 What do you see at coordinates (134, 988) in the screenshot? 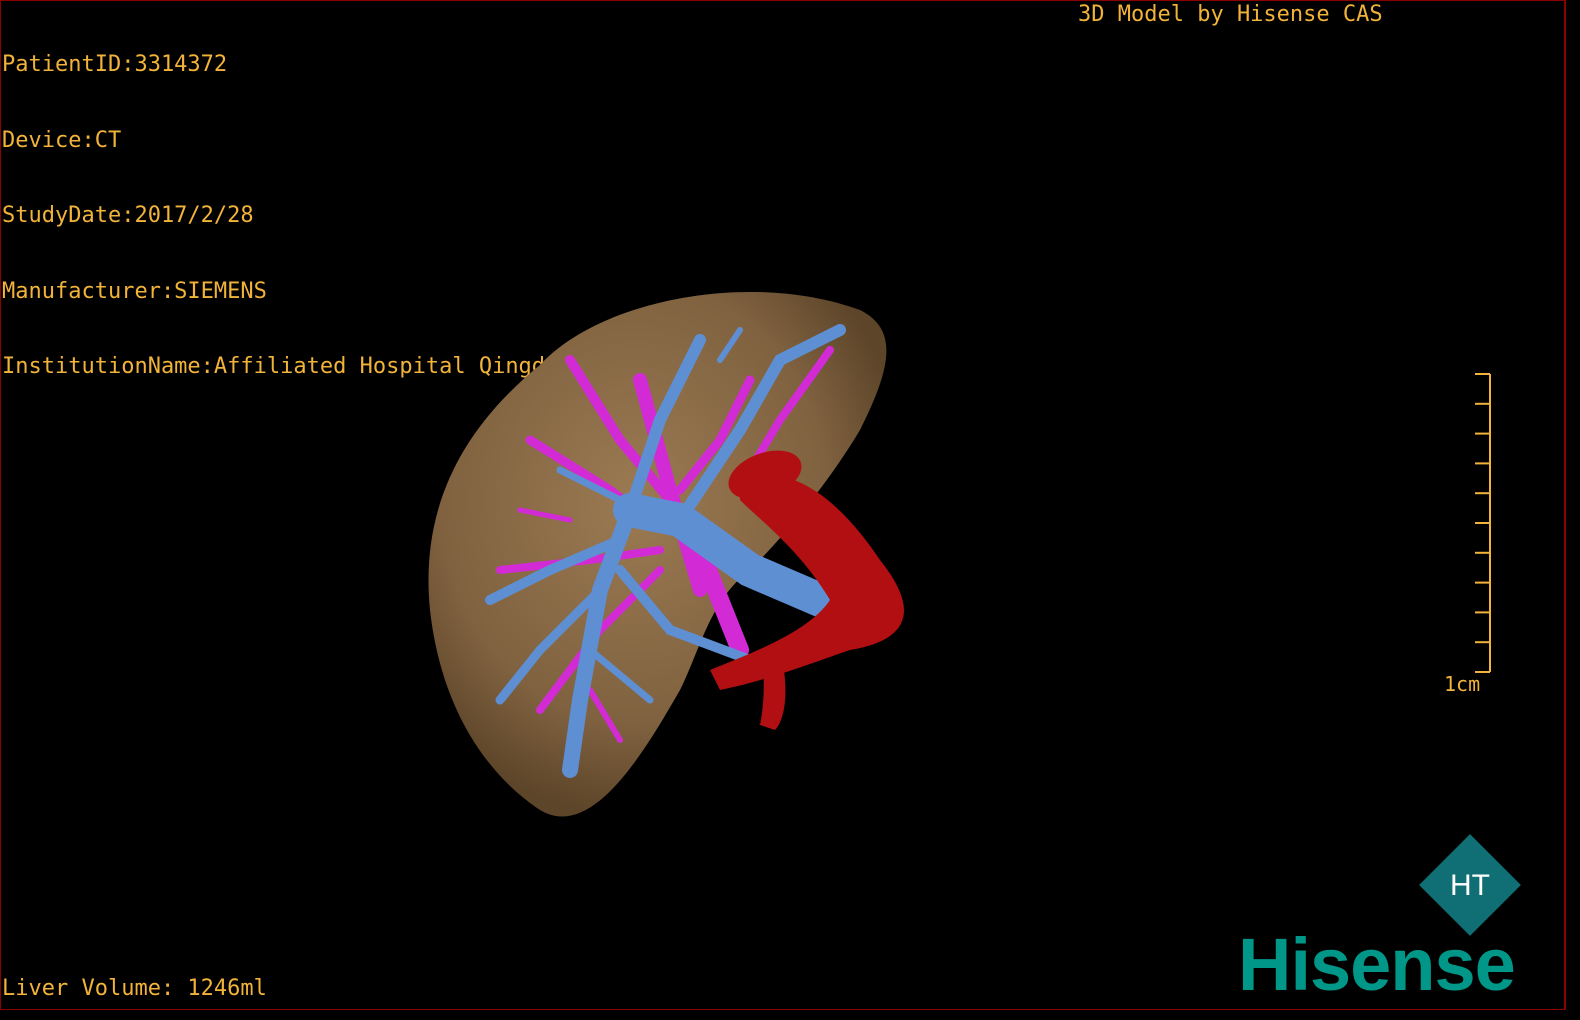
I see `liver-volume: Liver Volume: 1246ml` at bounding box center [134, 988].